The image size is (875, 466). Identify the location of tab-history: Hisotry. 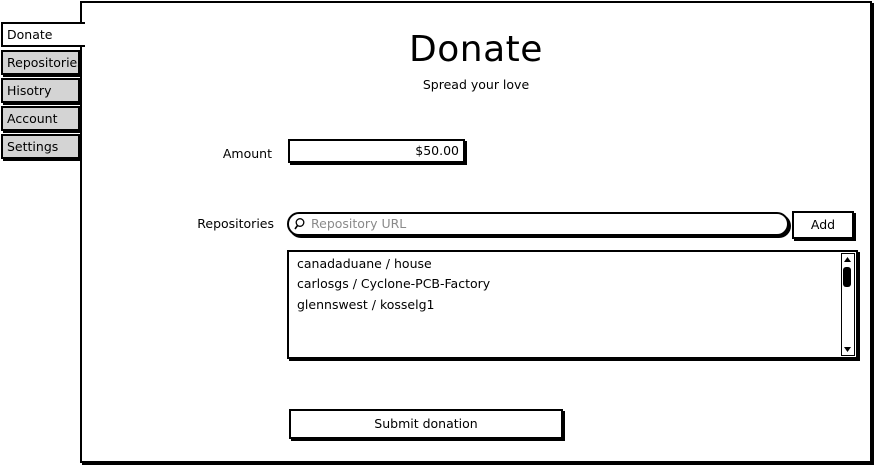
(40, 90).